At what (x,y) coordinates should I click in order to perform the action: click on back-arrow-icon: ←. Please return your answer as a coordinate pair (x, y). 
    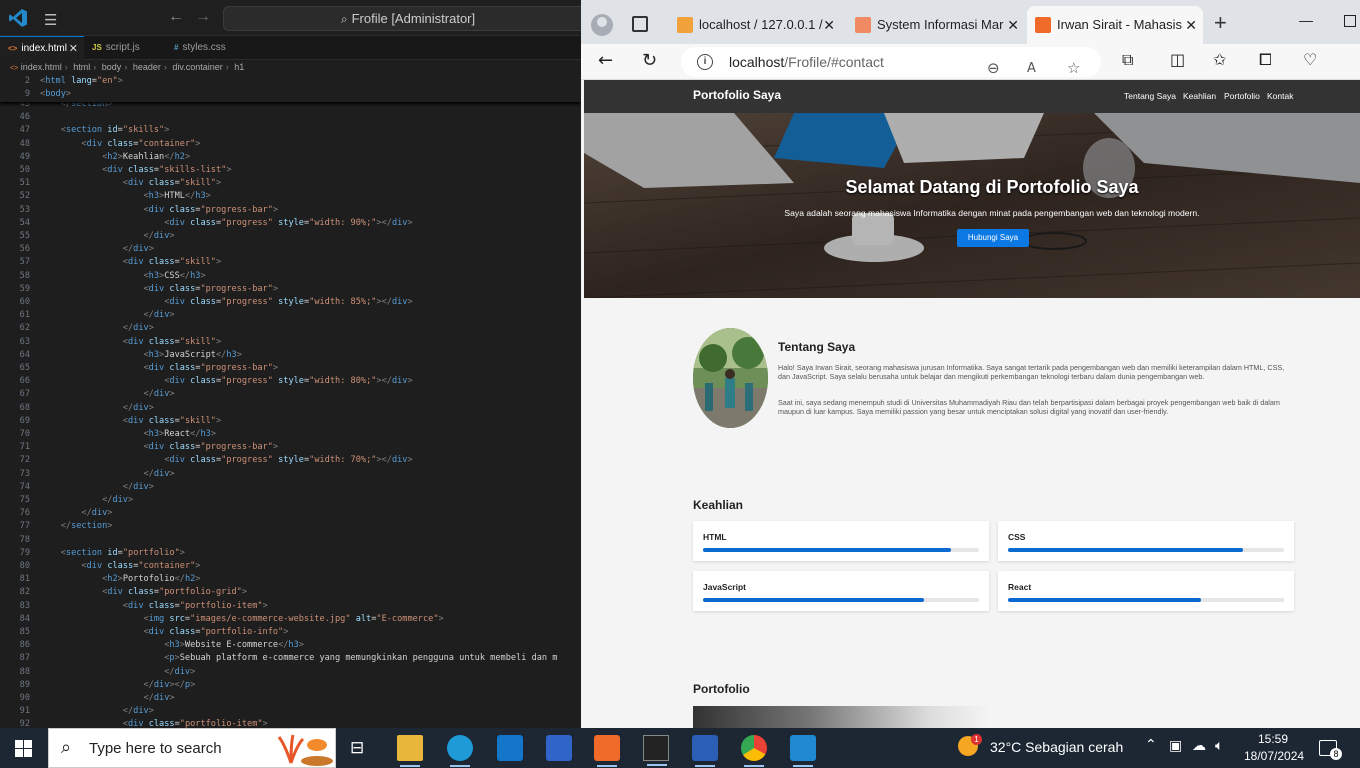
    Looking at the image, I should click on (176, 17).